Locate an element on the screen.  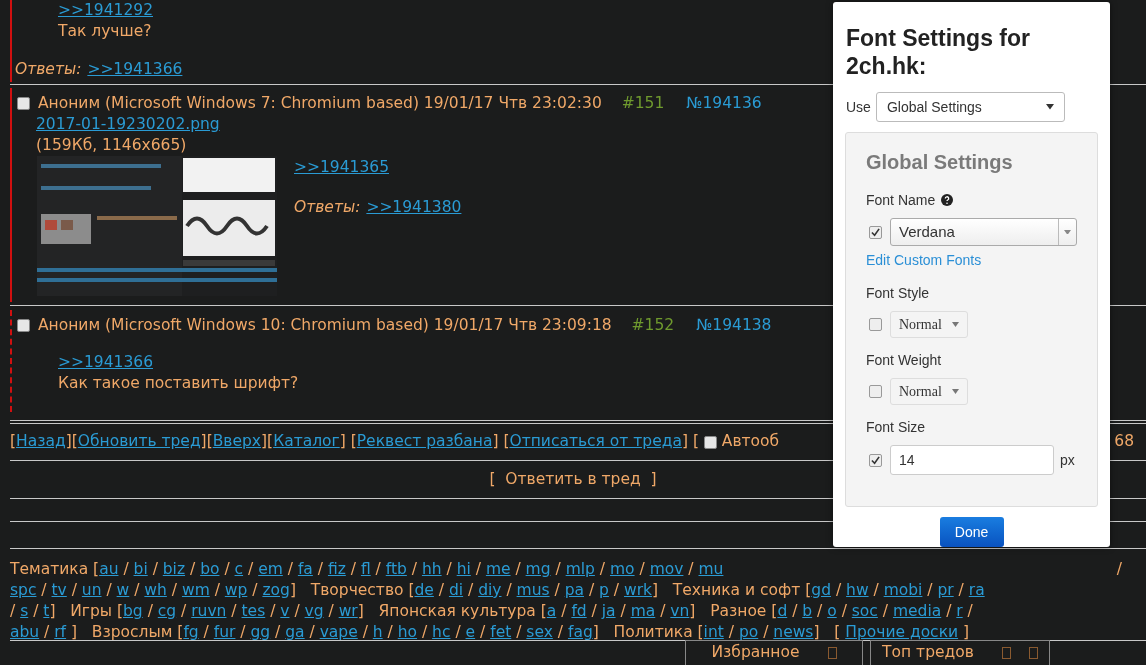
link: Вверх is located at coordinates (237, 442).